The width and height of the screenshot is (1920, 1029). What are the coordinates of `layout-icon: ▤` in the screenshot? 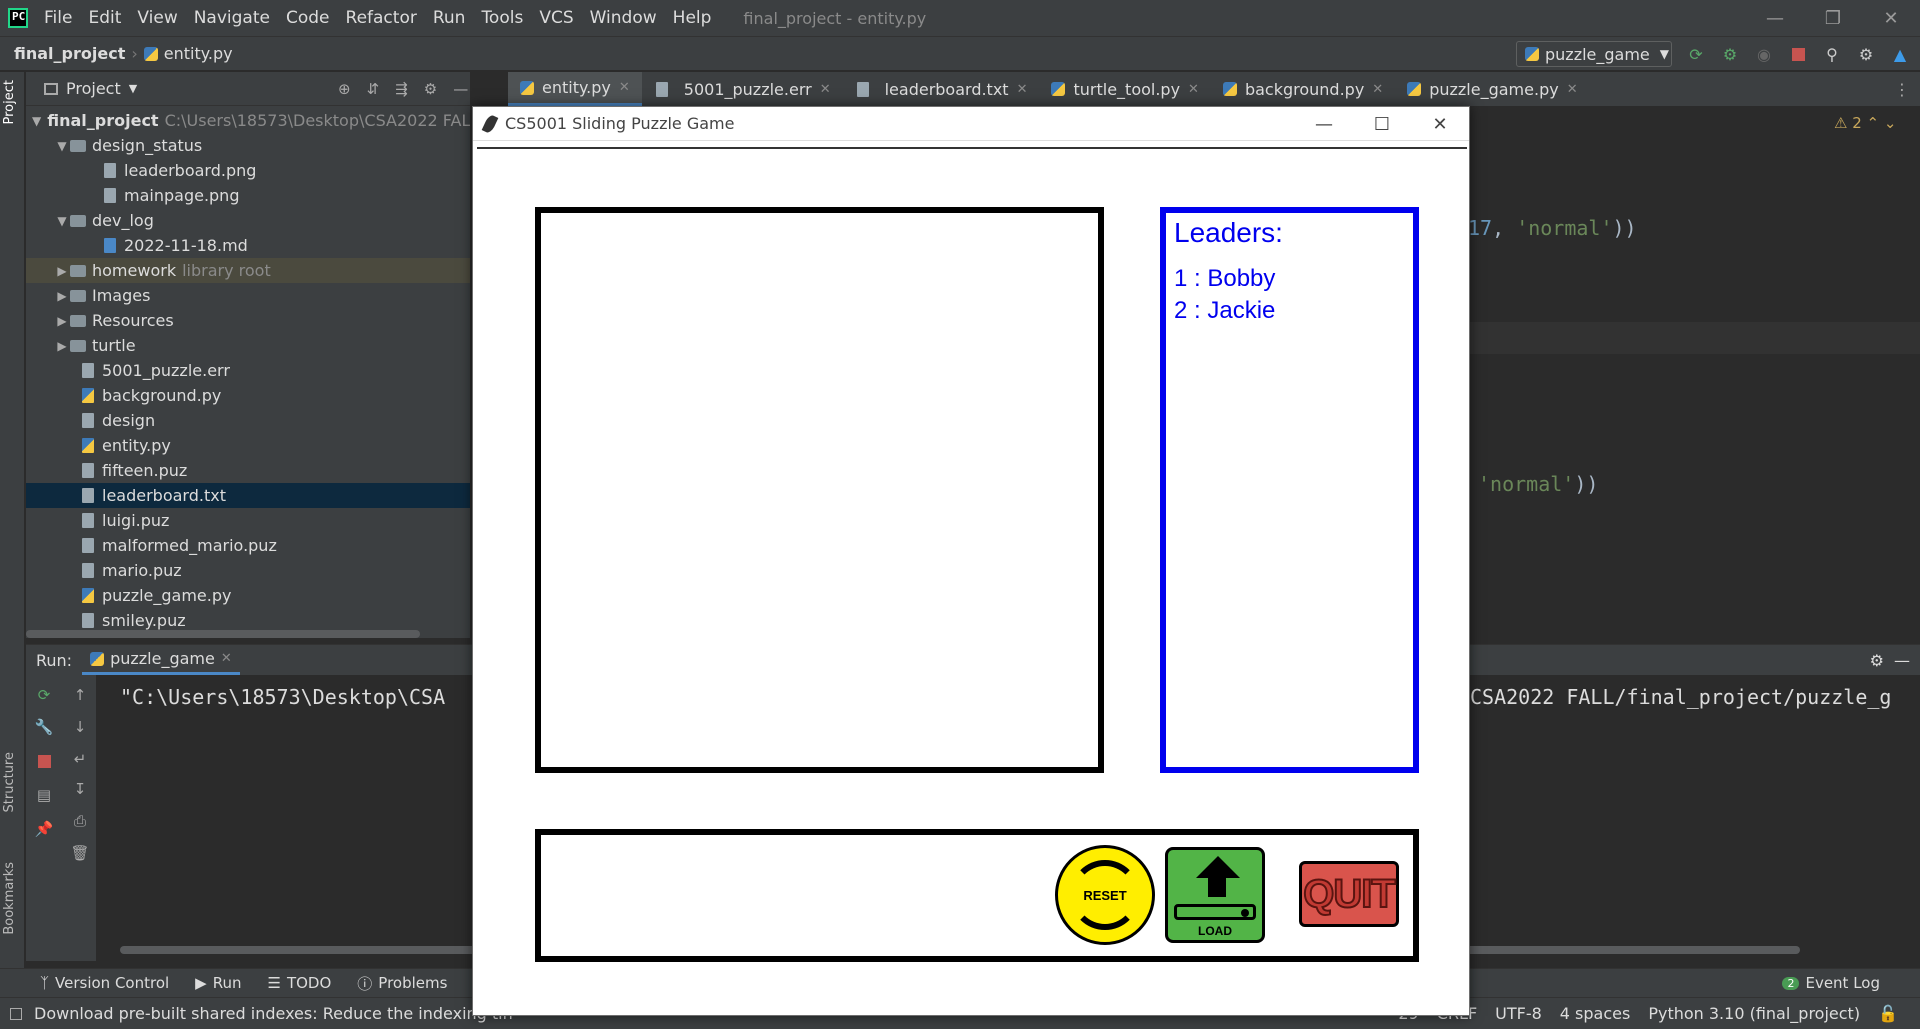 It's located at (44, 795).